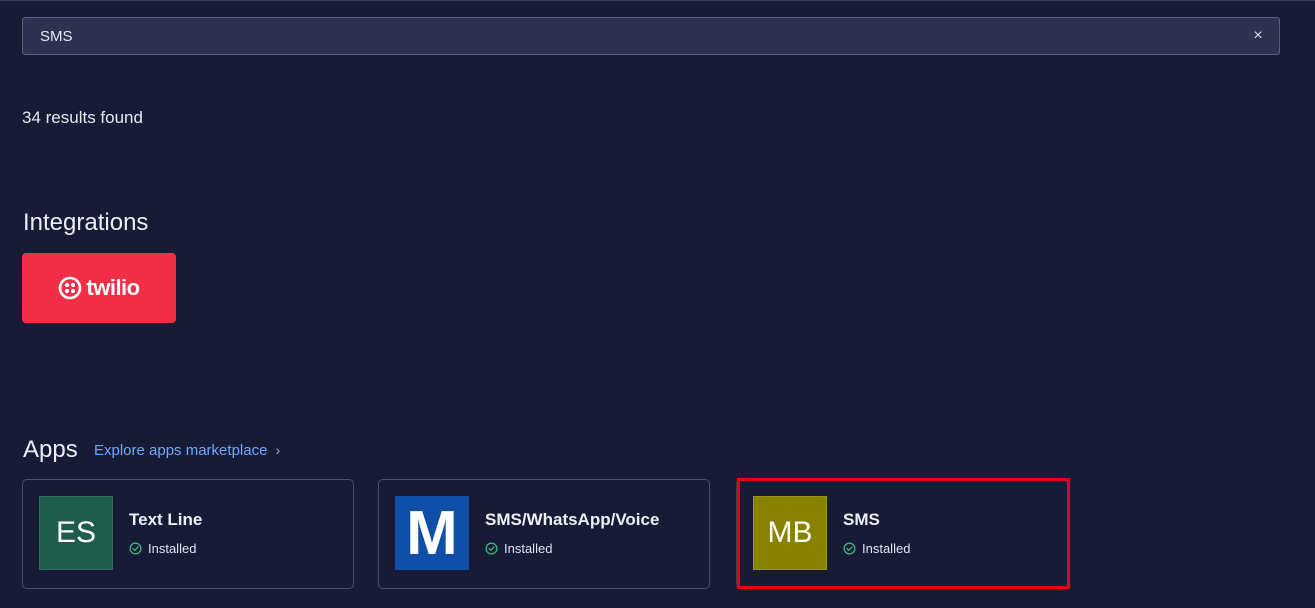 The image size is (1315, 608). Describe the element at coordinates (902, 534) in the screenshot. I see `app-card-sms: MB SMS Installed` at that location.